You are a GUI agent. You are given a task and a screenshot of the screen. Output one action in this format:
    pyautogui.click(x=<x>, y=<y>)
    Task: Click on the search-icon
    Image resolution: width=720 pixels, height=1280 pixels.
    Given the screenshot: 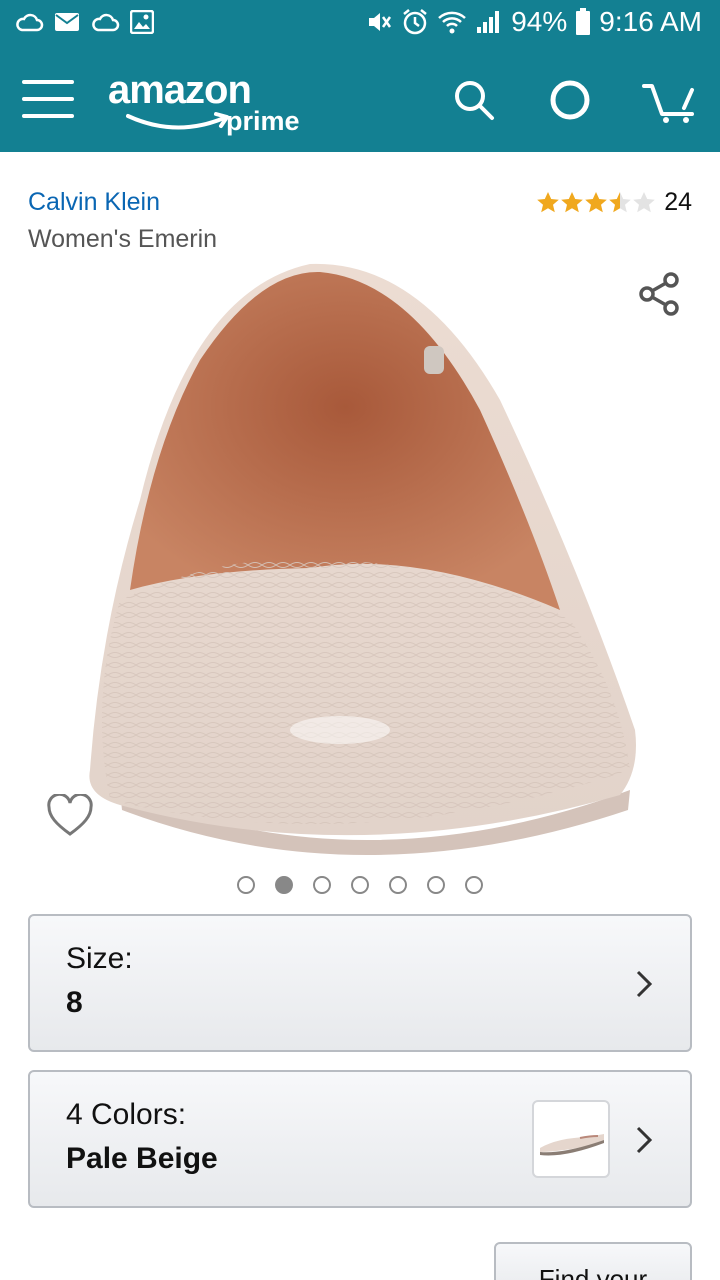 What is the action you would take?
    pyautogui.click(x=474, y=100)
    